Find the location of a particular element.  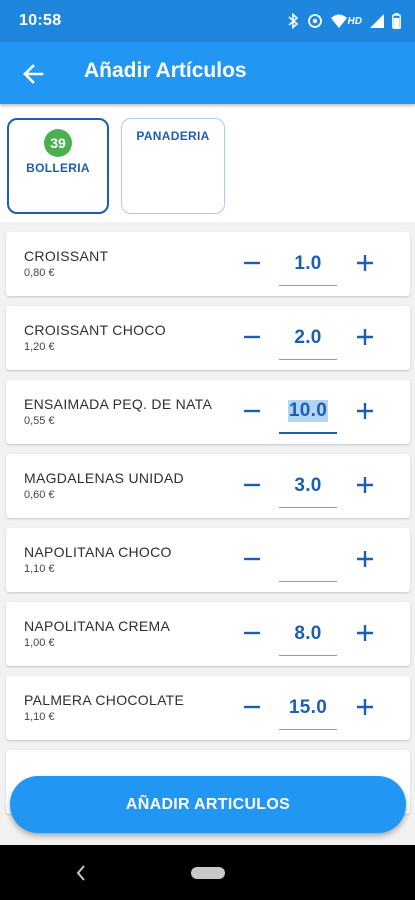

page-title: Añadir Artículos is located at coordinates (165, 70).